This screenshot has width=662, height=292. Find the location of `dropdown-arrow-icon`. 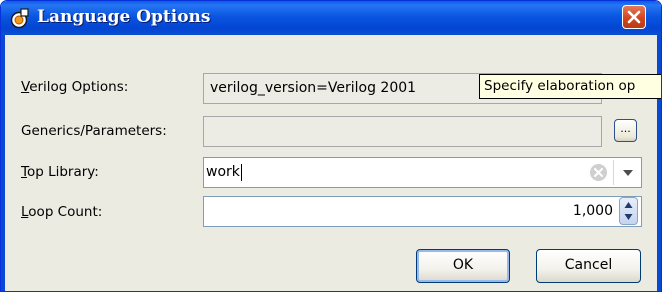

dropdown-arrow-icon is located at coordinates (628, 172).